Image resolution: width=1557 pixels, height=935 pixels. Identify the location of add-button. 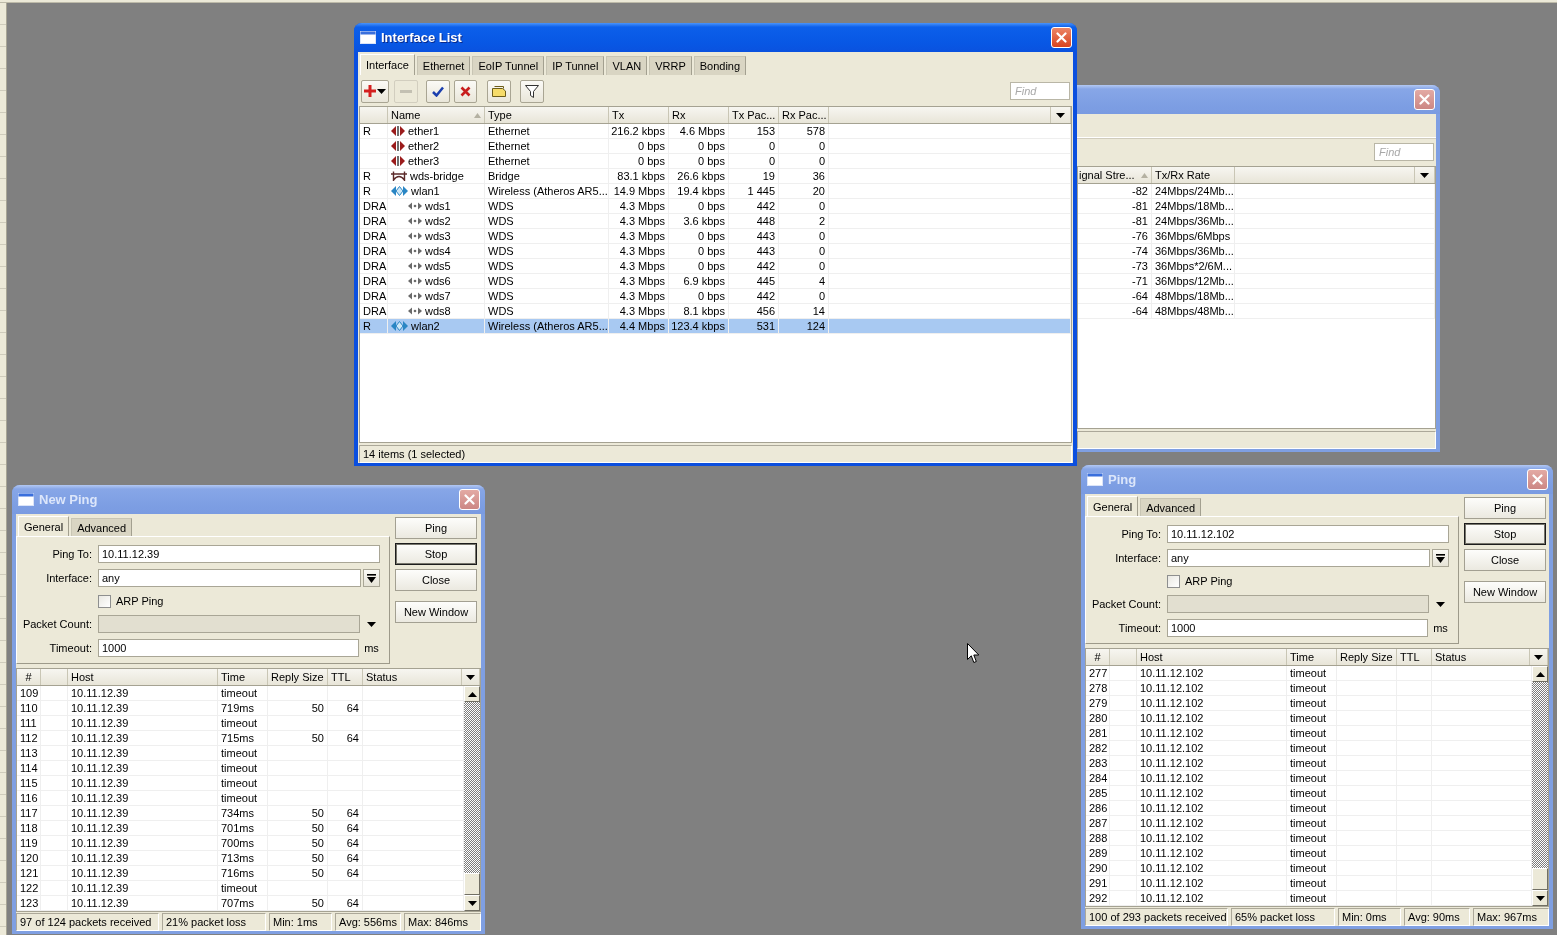
(375, 91).